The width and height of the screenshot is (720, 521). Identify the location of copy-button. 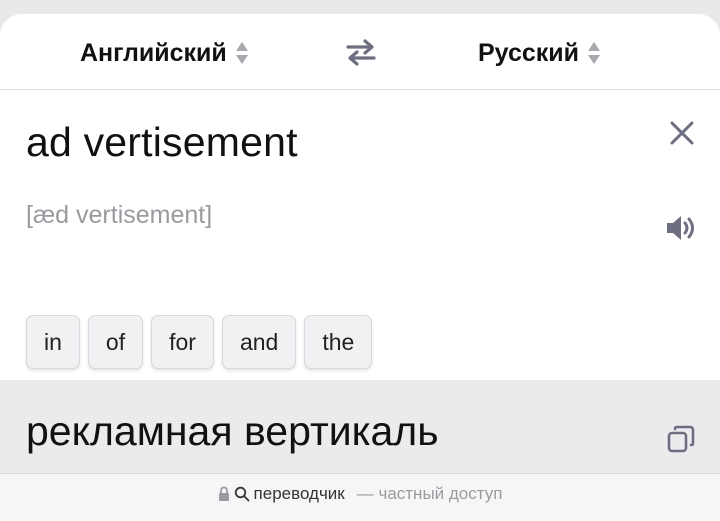
(681, 439).